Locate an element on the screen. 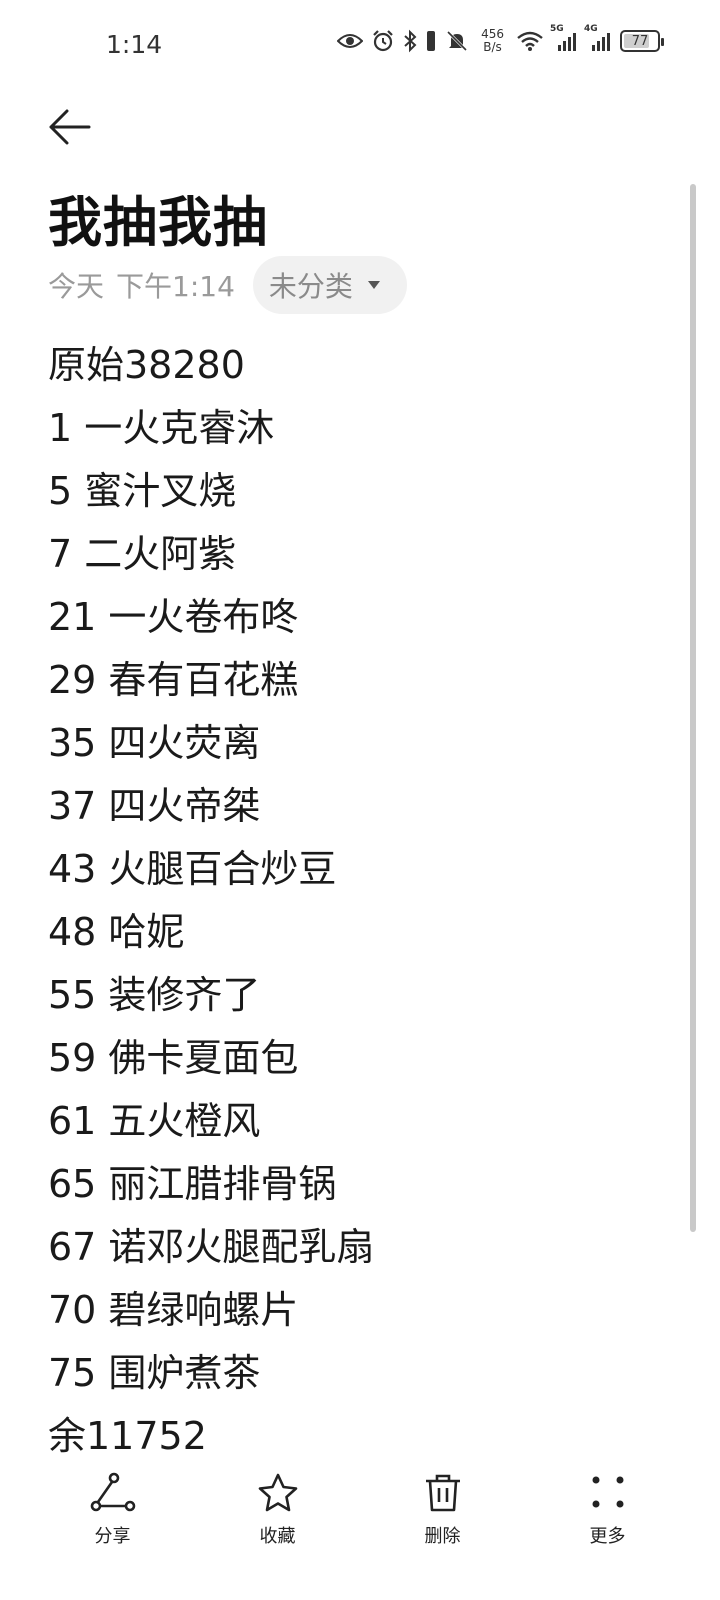 This screenshot has height=1600, width=720. battery-icon: 77 is located at coordinates (642, 41).